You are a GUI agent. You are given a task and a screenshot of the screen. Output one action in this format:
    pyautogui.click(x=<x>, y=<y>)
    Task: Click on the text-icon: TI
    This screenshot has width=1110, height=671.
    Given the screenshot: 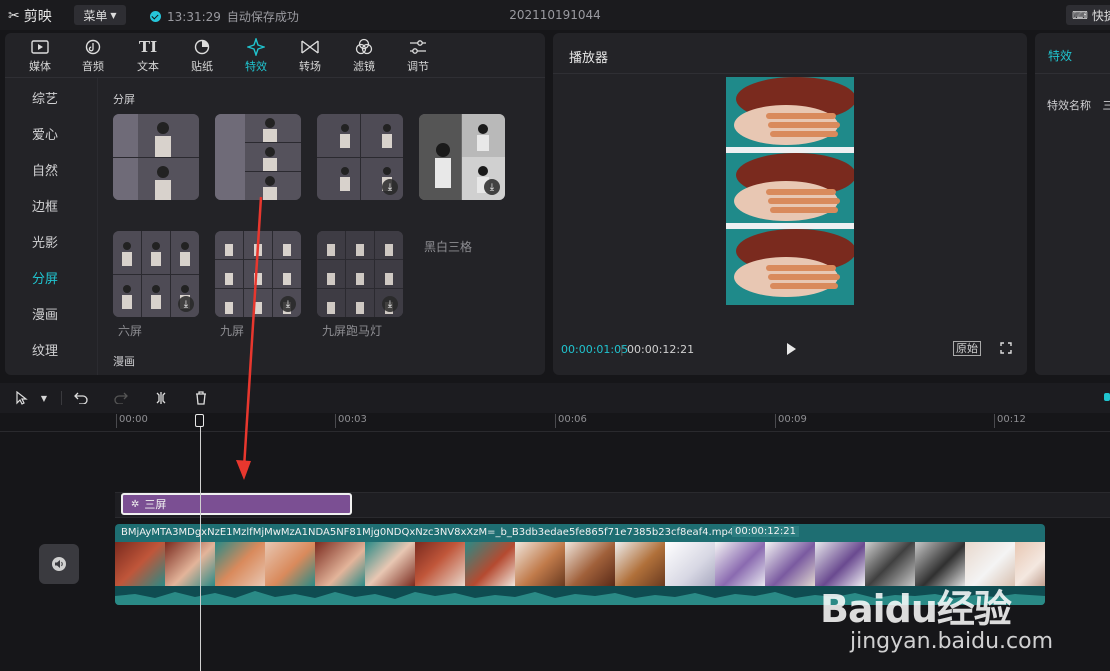 What is the action you would take?
    pyautogui.click(x=148, y=47)
    